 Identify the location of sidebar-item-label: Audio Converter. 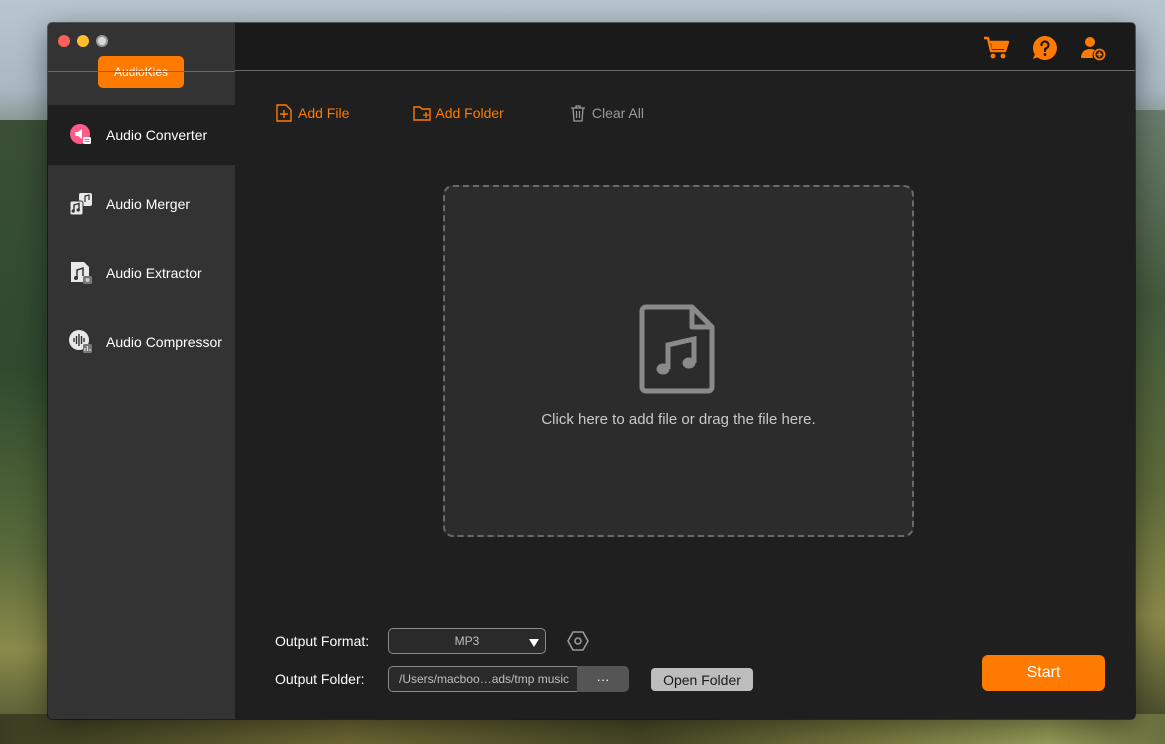
(157, 135).